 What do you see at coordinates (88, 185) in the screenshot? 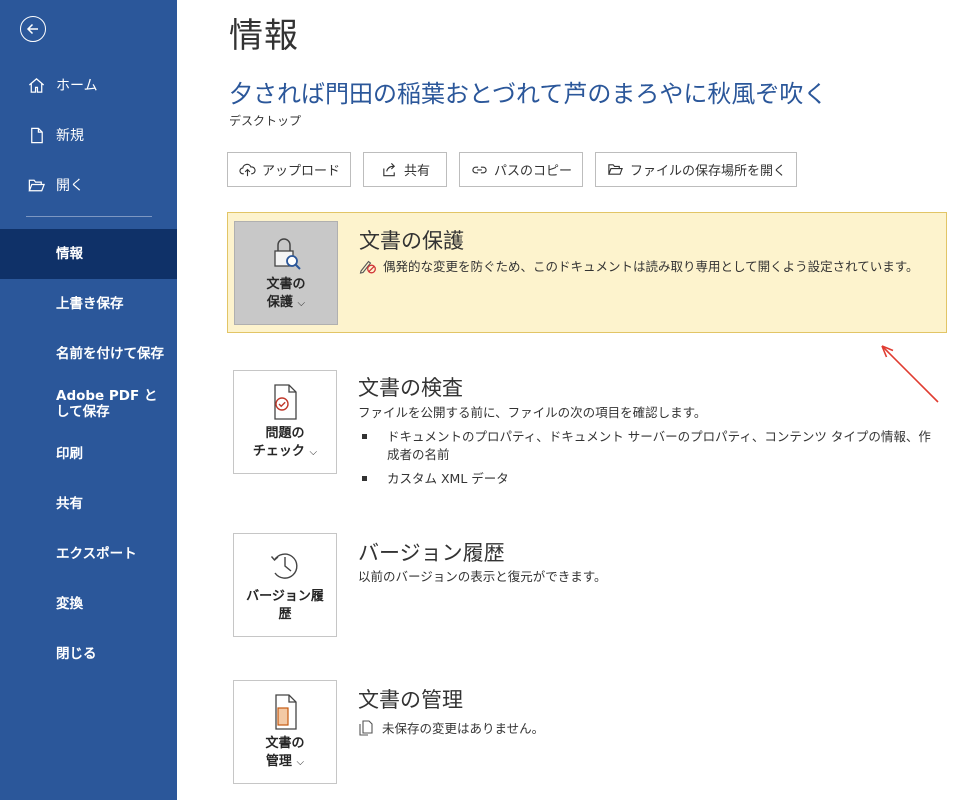
I see `sidebar-item-open: 開く` at bounding box center [88, 185].